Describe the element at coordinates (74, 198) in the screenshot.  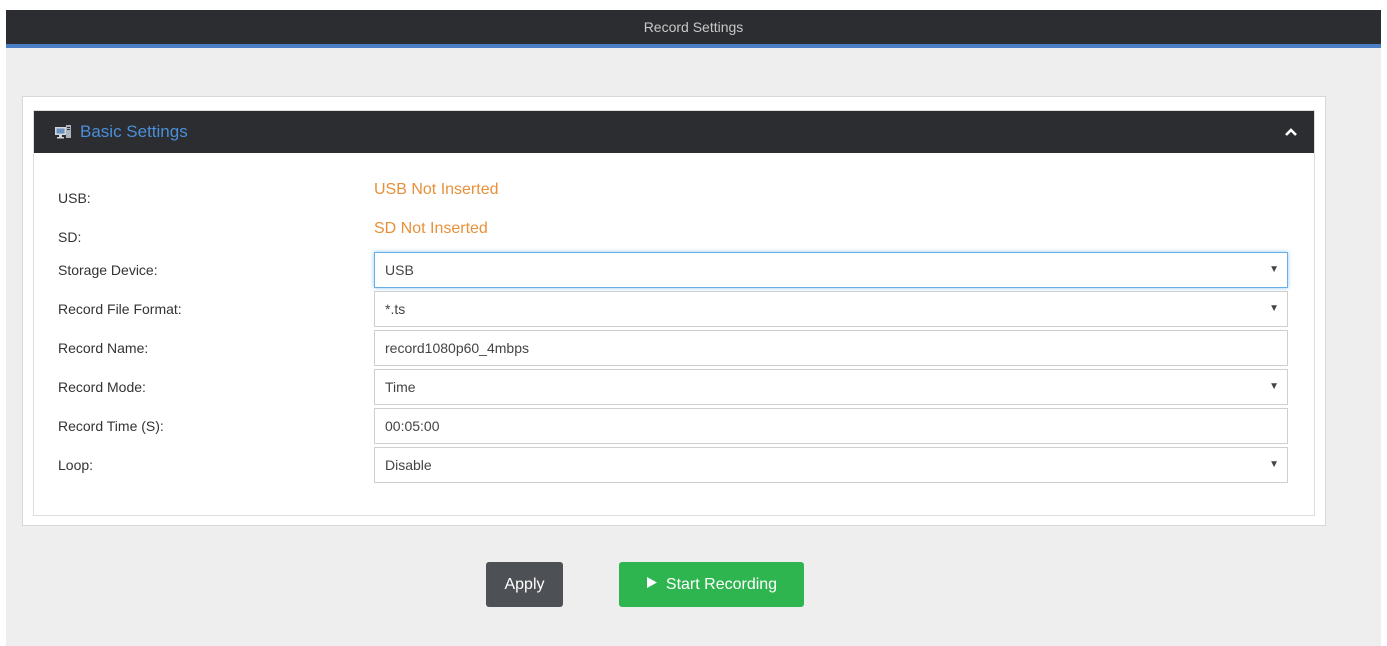
I see `usb-label: USB:` at that location.